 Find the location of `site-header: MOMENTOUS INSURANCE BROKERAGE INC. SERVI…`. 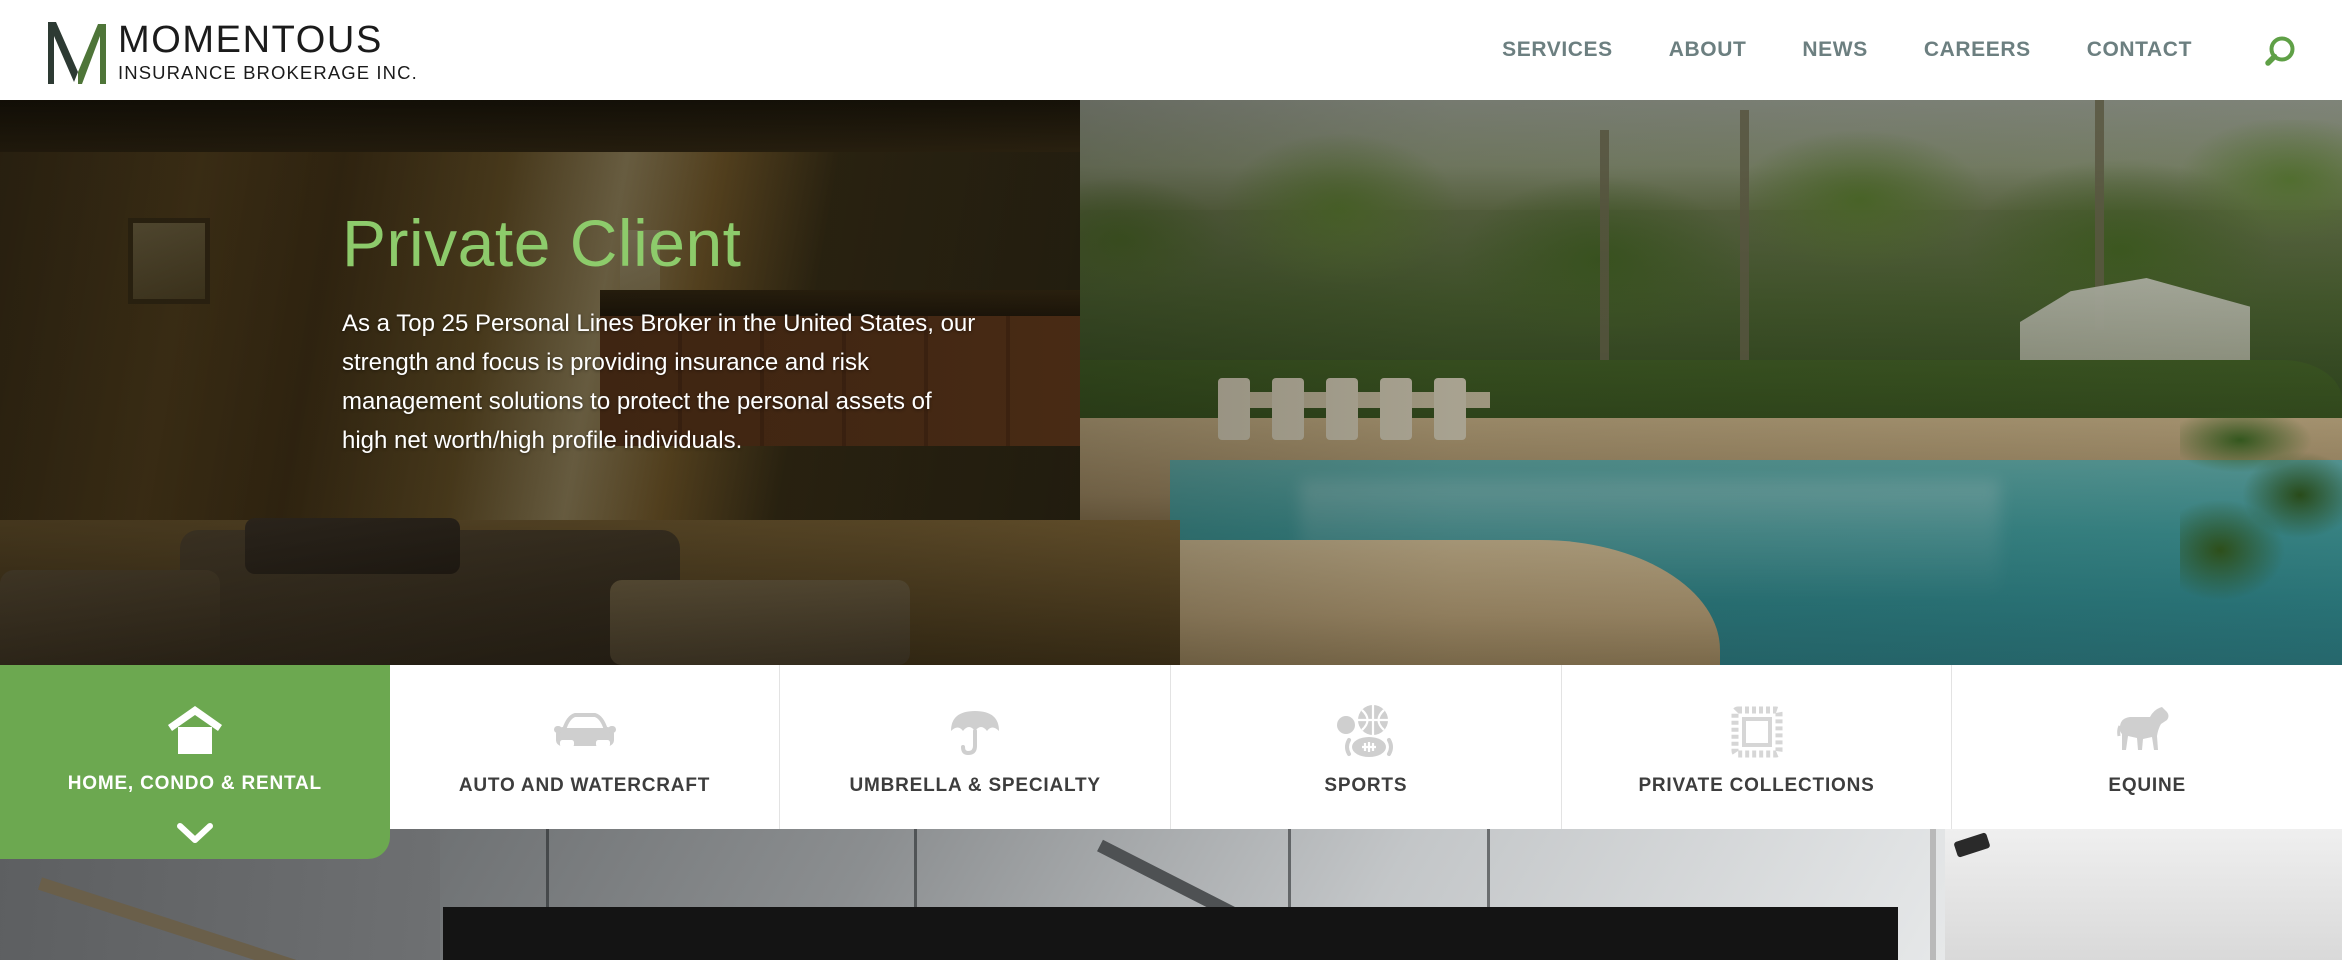

site-header: MOMENTOUS INSURANCE BROKERAGE INC. SERVI… is located at coordinates (1171, 50).